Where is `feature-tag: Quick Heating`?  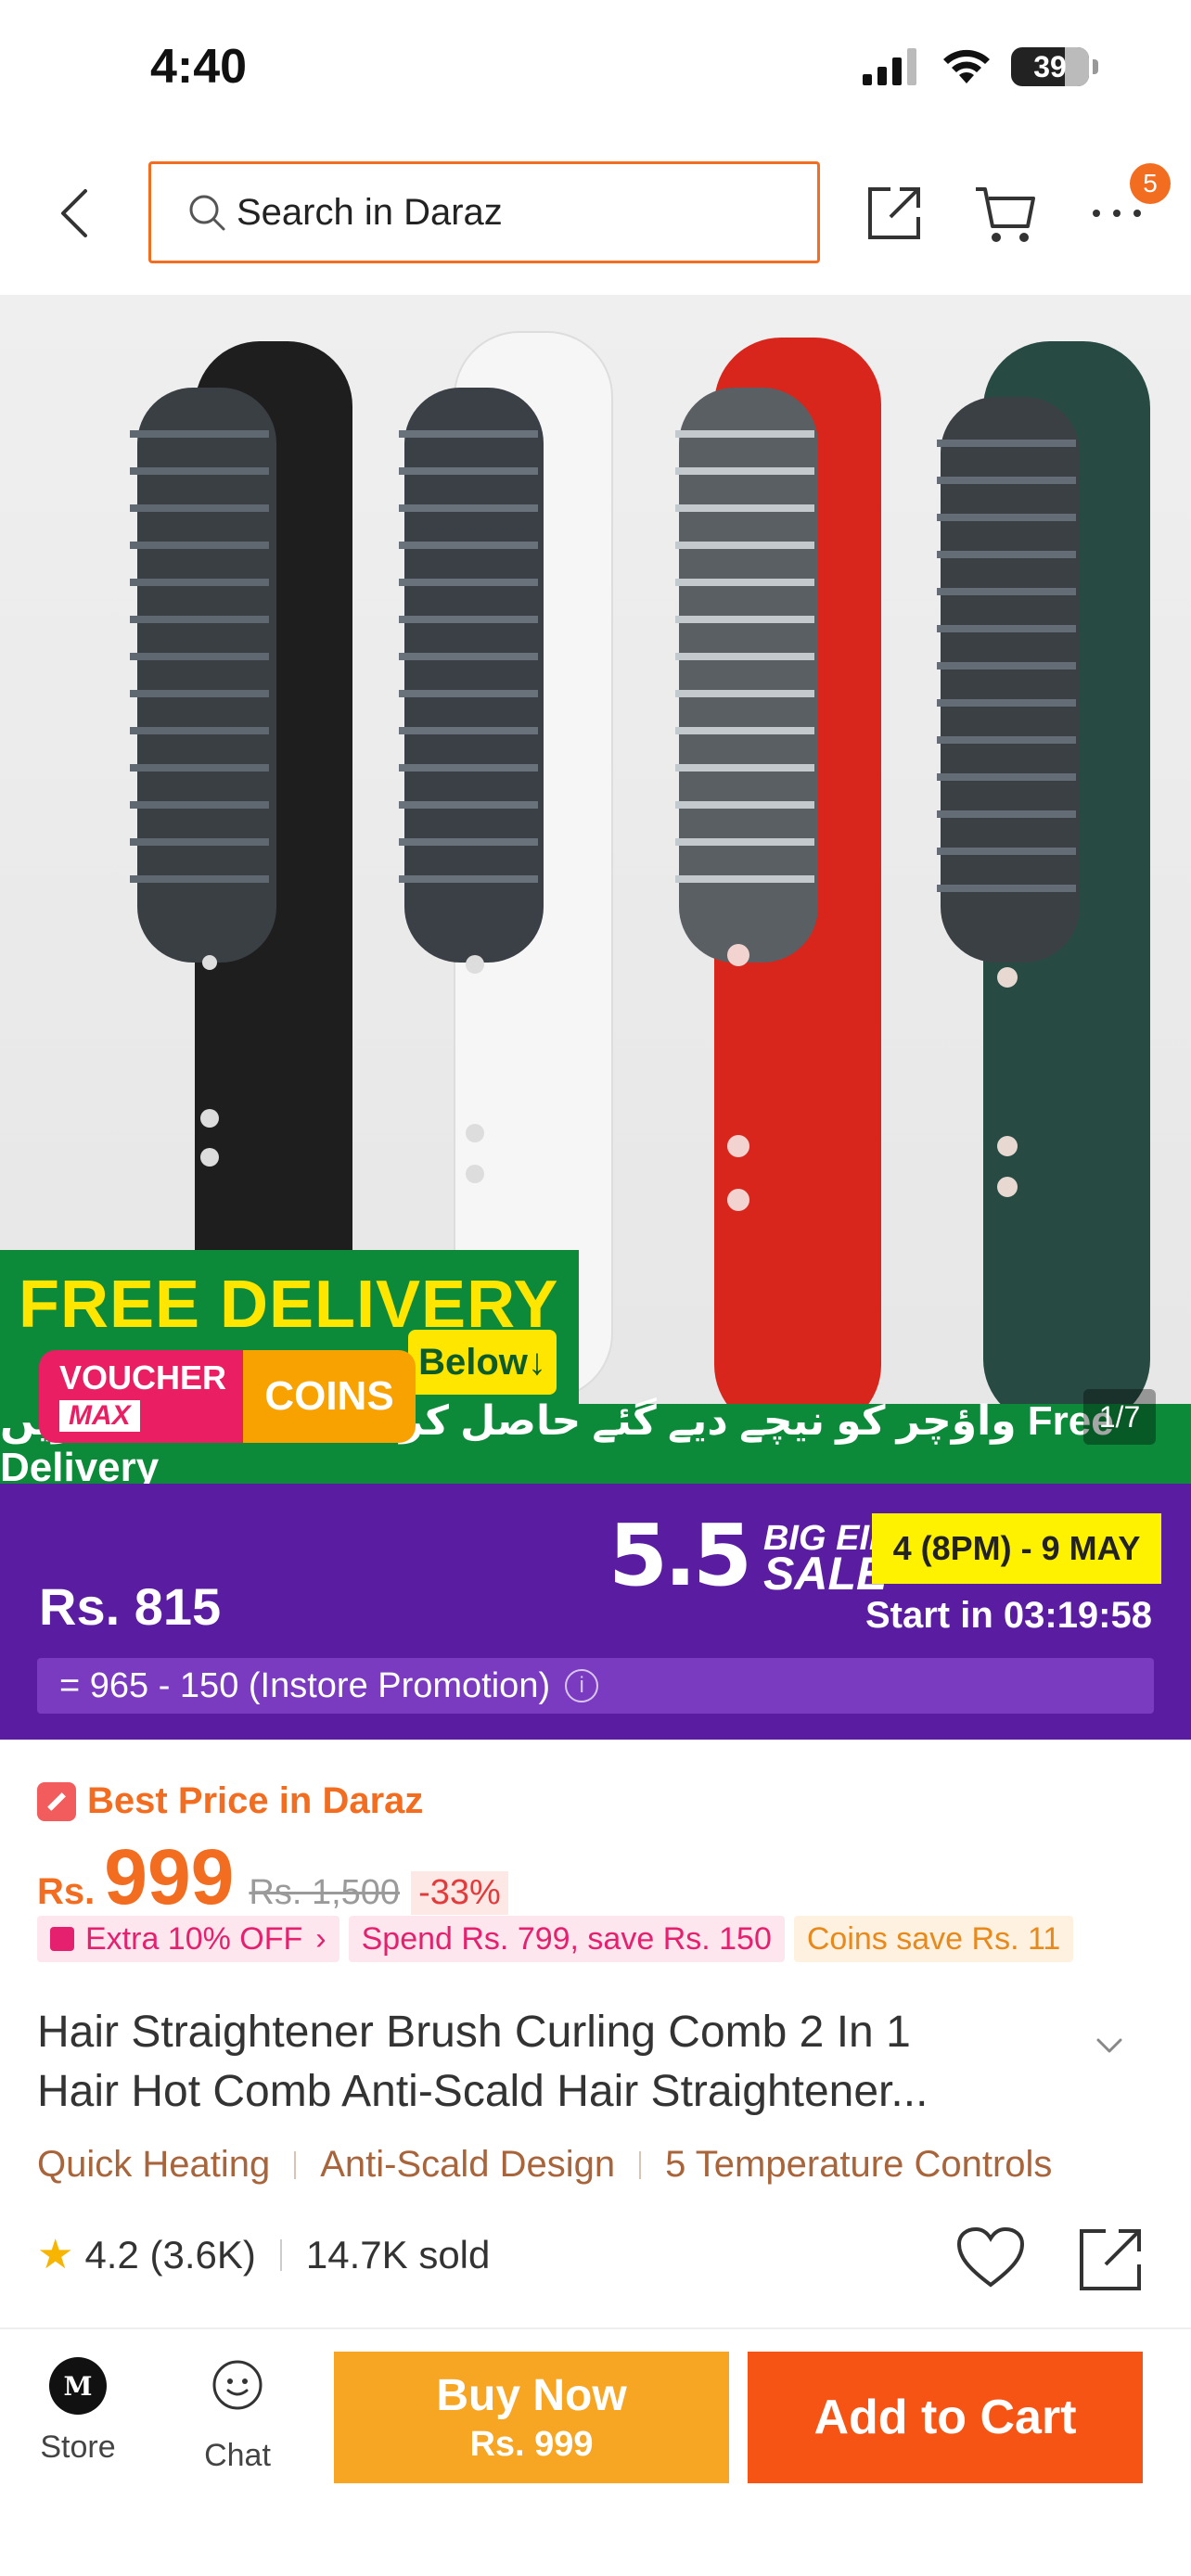
feature-tag: Quick Heating is located at coordinates (154, 2165).